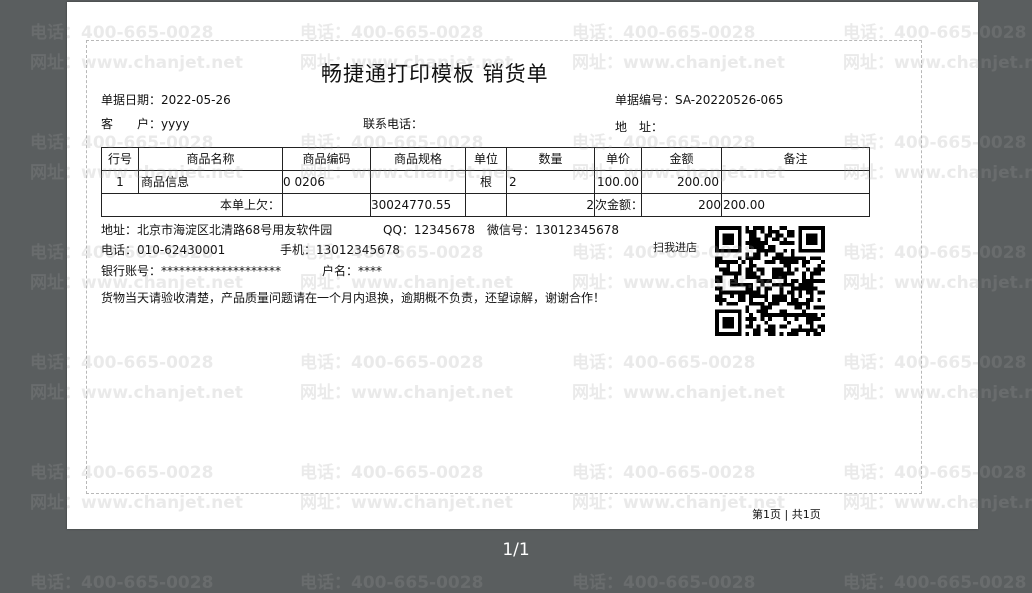  I want to click on summary-spec: 30024770.55, so click(418, 205).